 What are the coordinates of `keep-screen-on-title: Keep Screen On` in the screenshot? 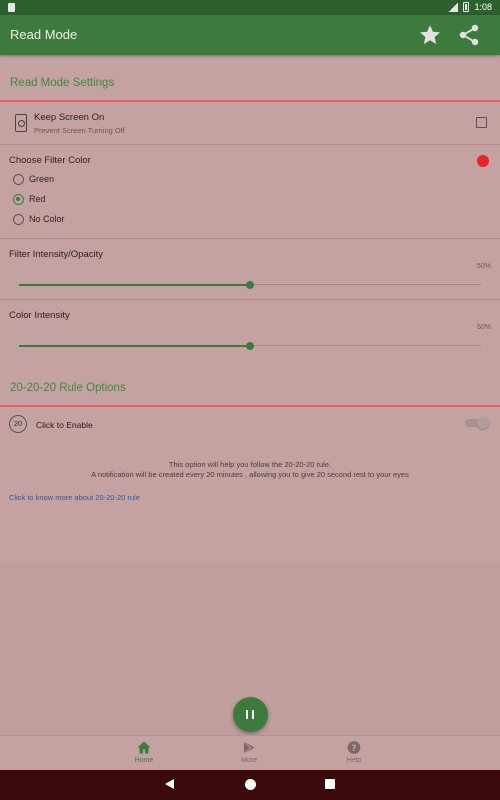 It's located at (69, 117).